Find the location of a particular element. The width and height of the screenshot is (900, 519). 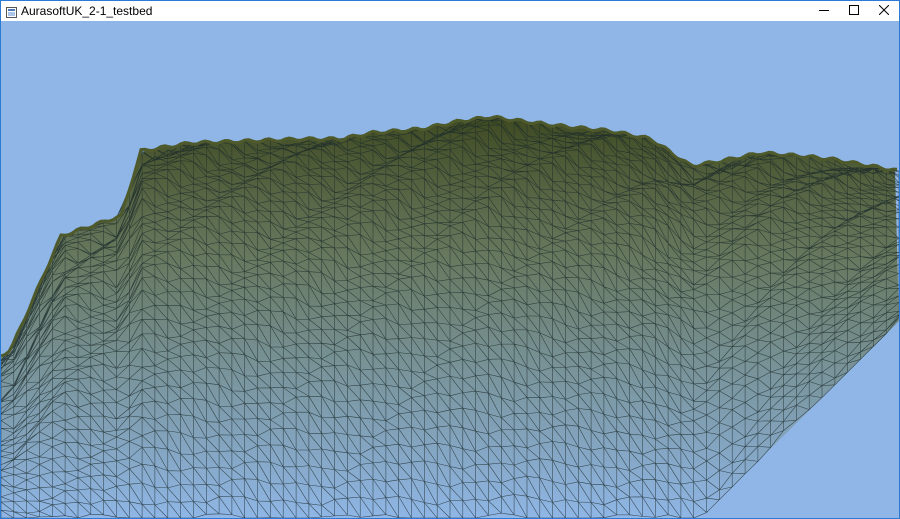

minimize-icon is located at coordinates (824, 11).